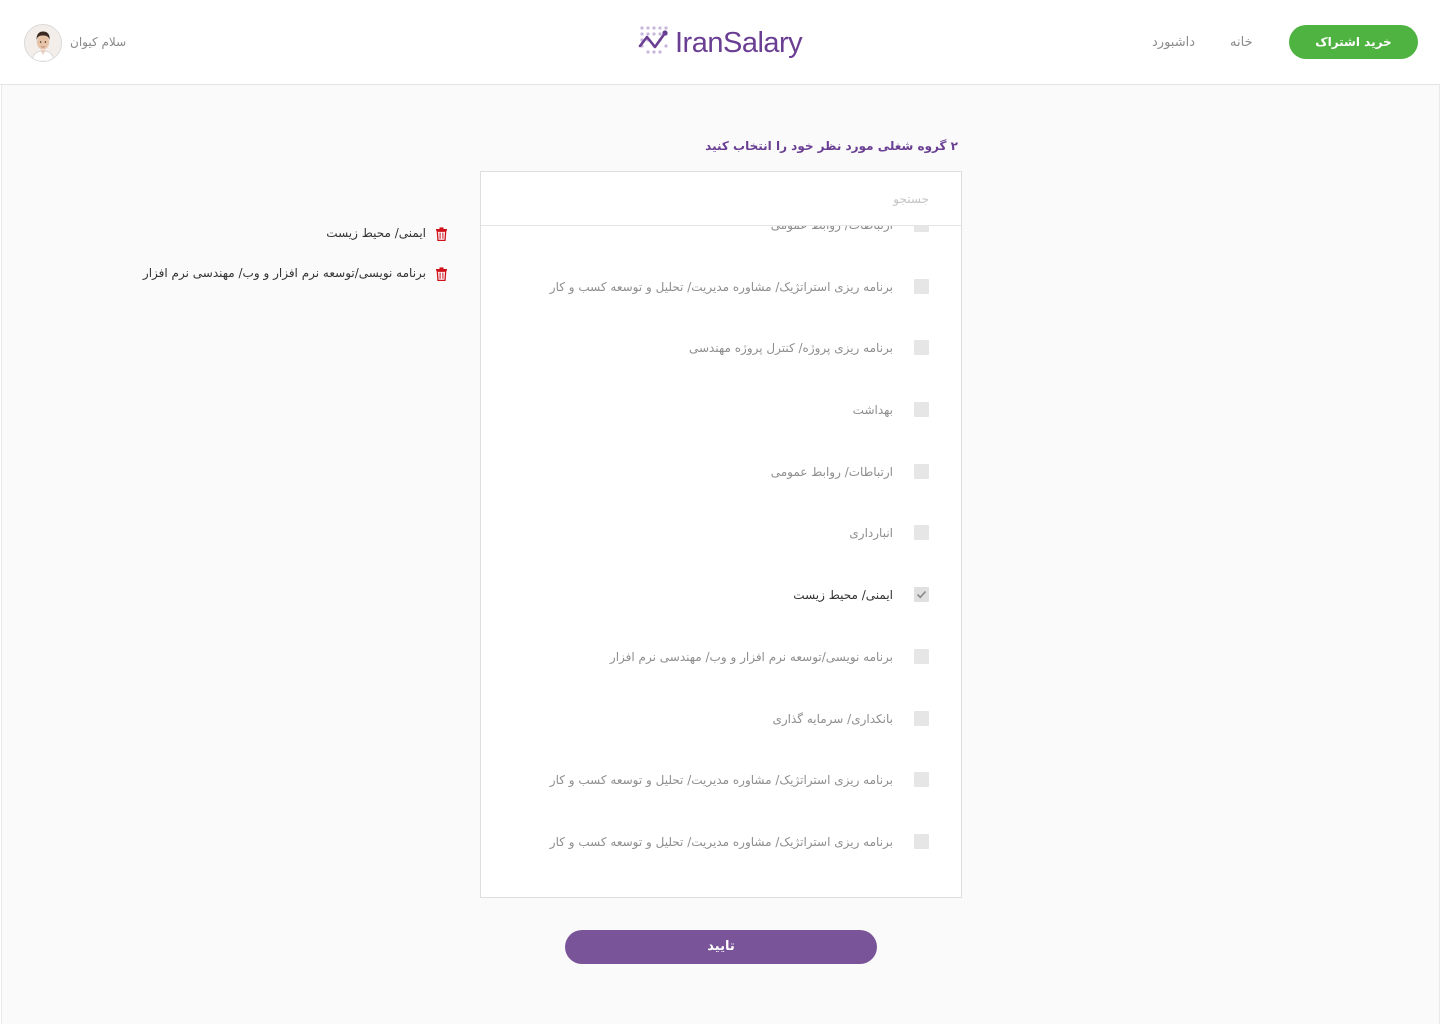 The width and height of the screenshot is (1440, 1024). I want to click on subscribe-button: خرید اشتراک, so click(1353, 42).